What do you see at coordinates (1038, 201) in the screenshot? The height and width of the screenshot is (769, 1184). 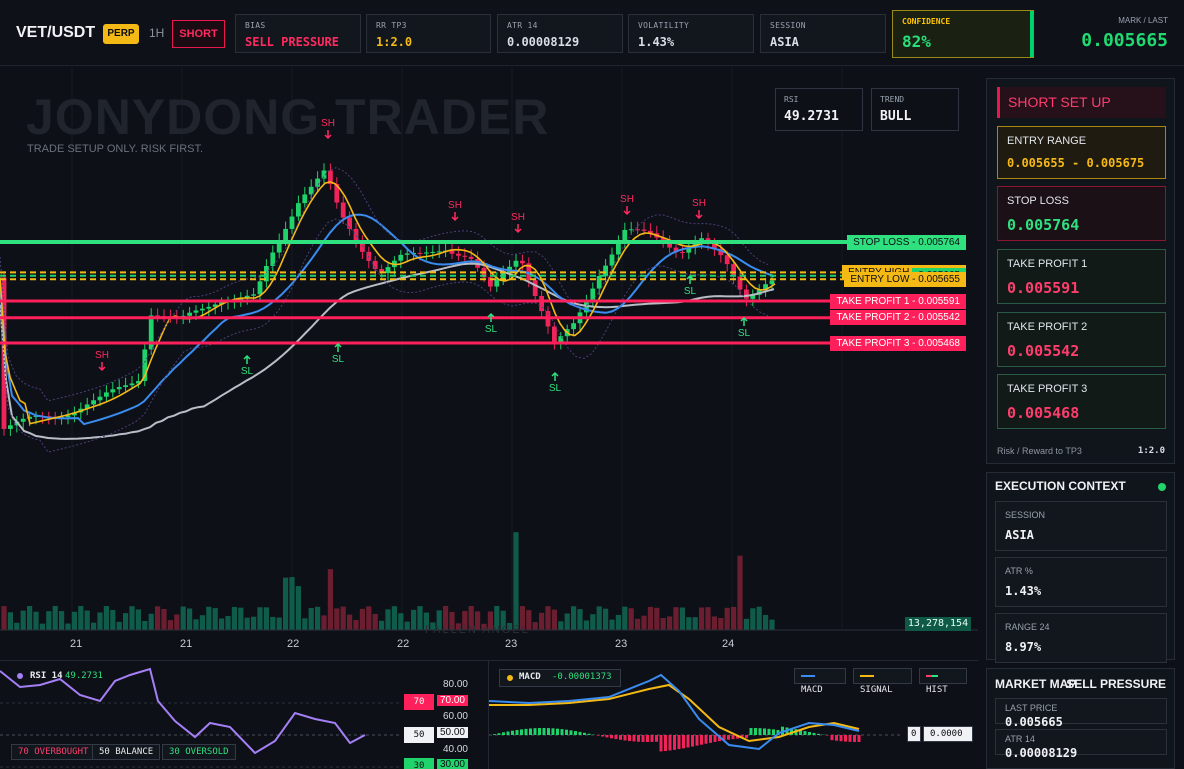 I see `card-label: STOP LOSS` at bounding box center [1038, 201].